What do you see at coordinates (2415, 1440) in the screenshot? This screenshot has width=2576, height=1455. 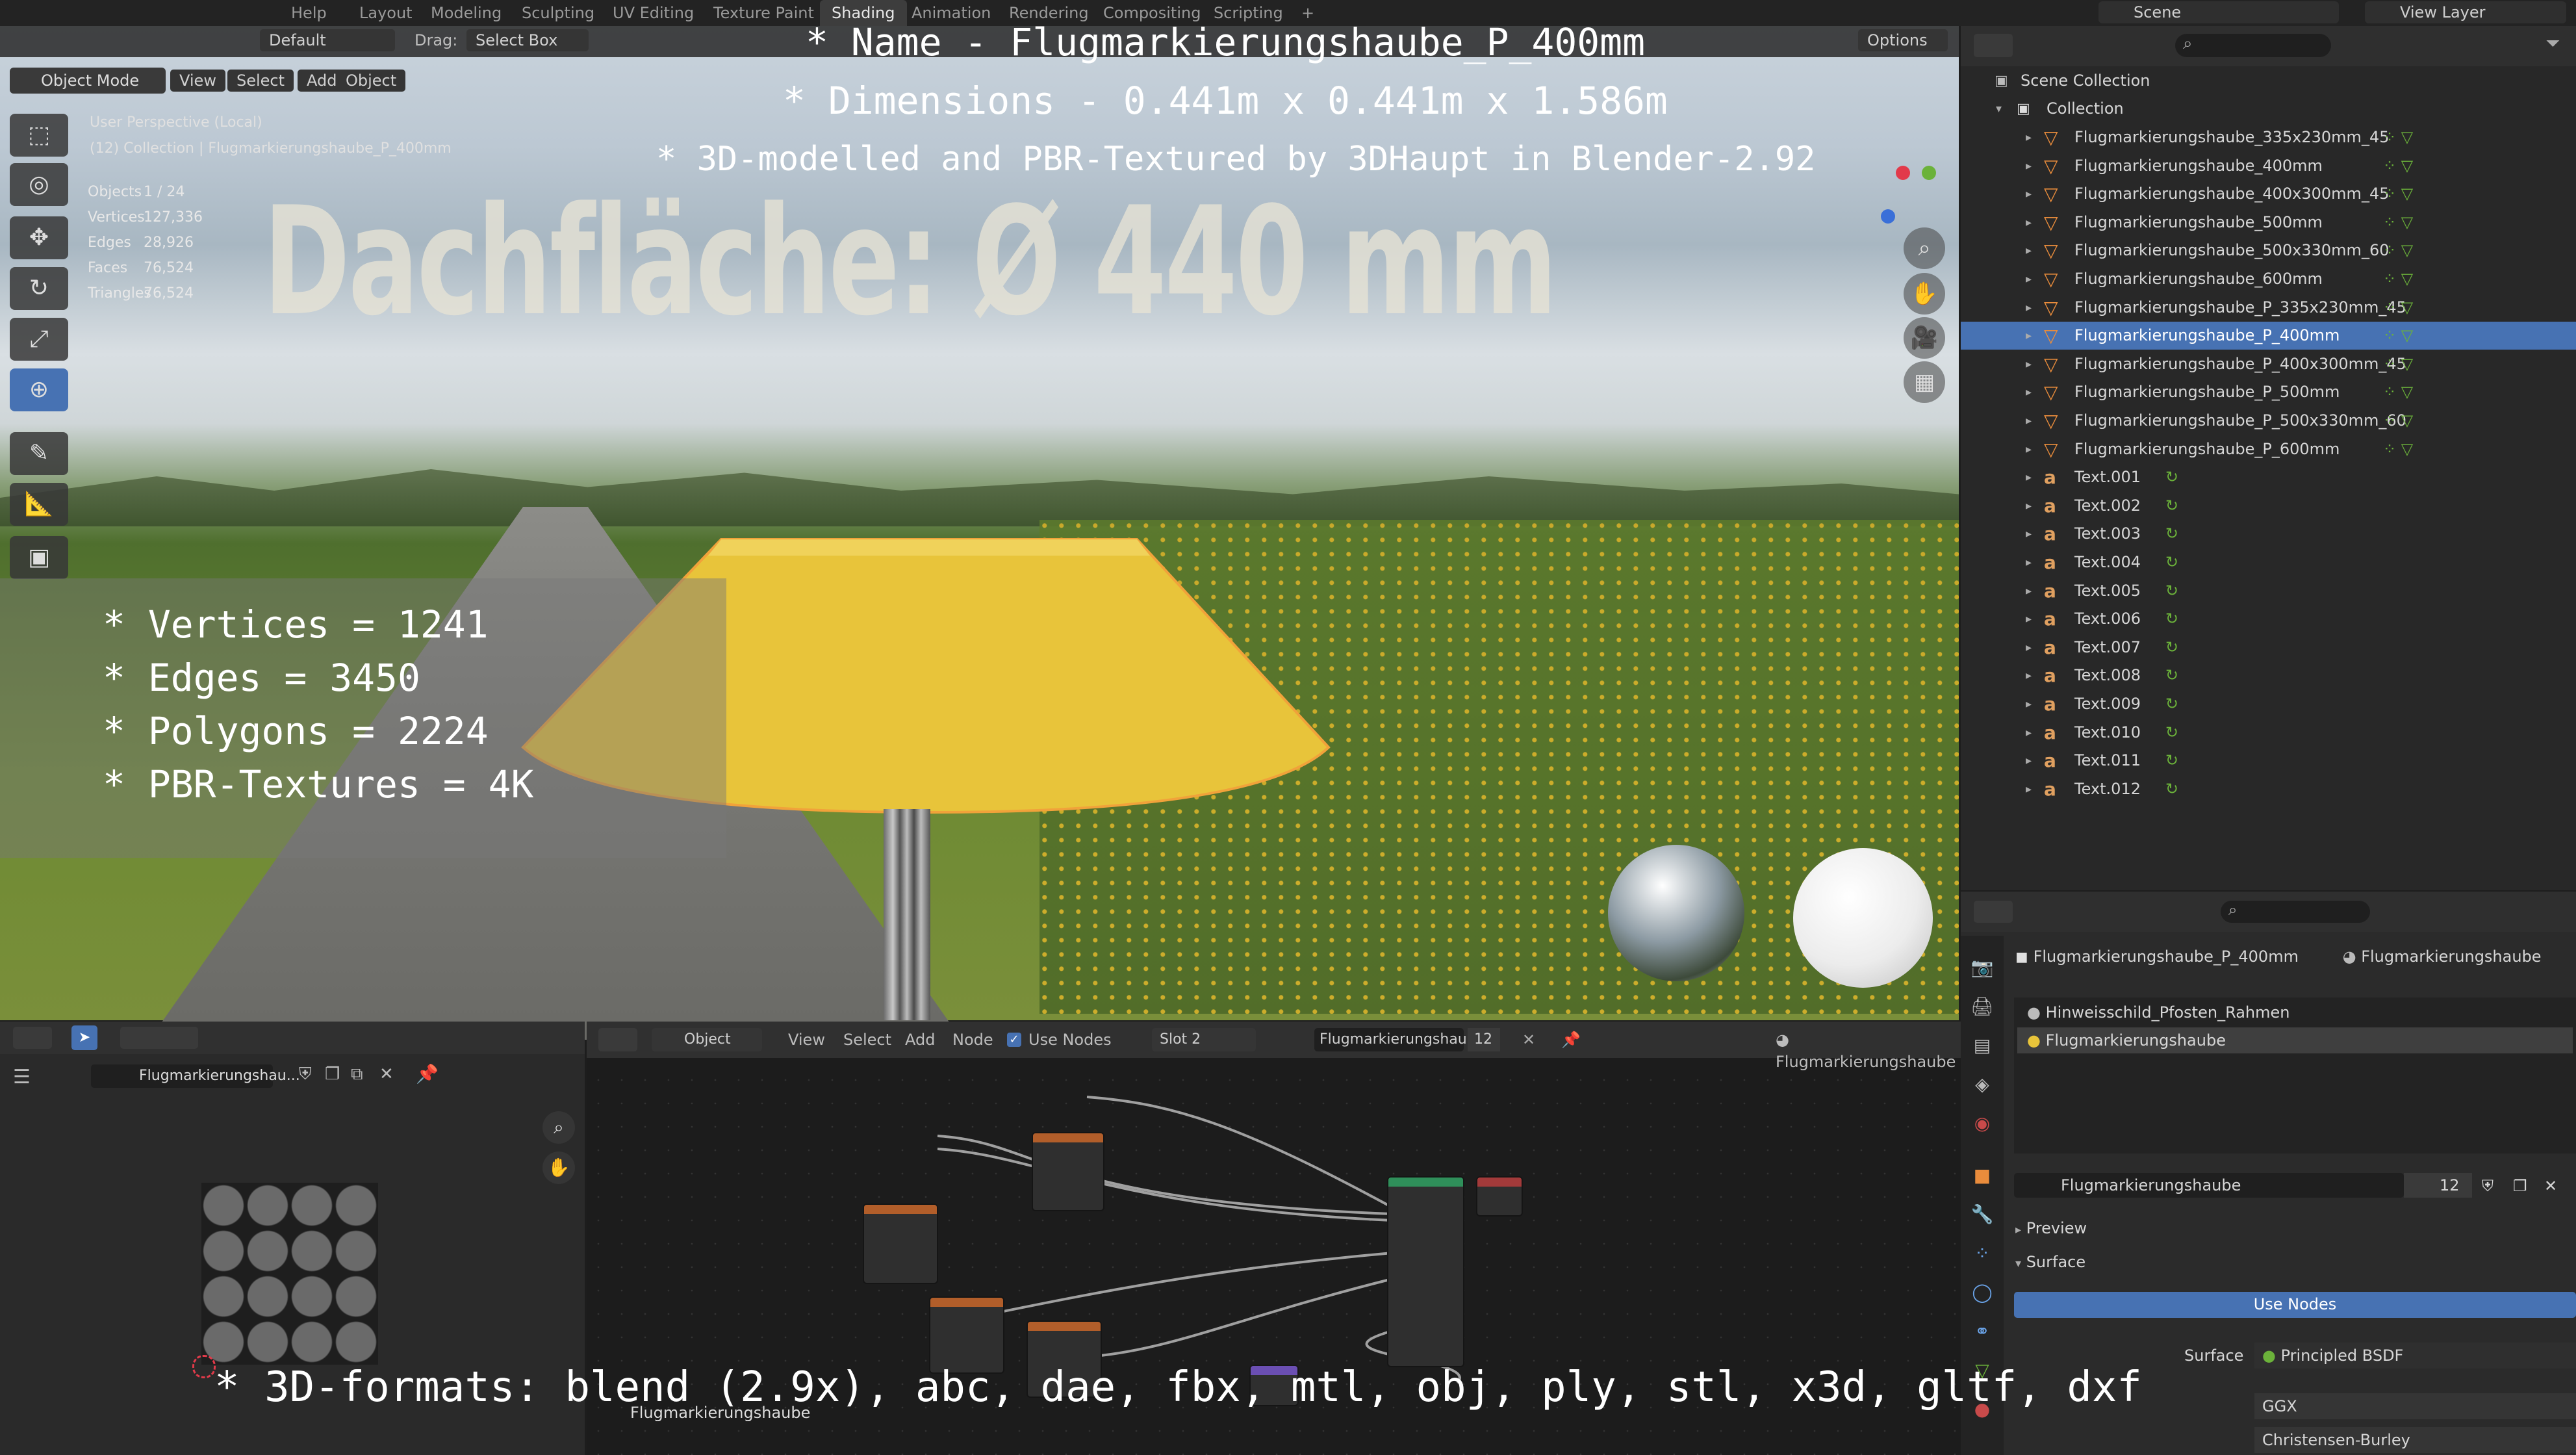 I see `subsurface-method-dropdown: Christensen-Burley` at bounding box center [2415, 1440].